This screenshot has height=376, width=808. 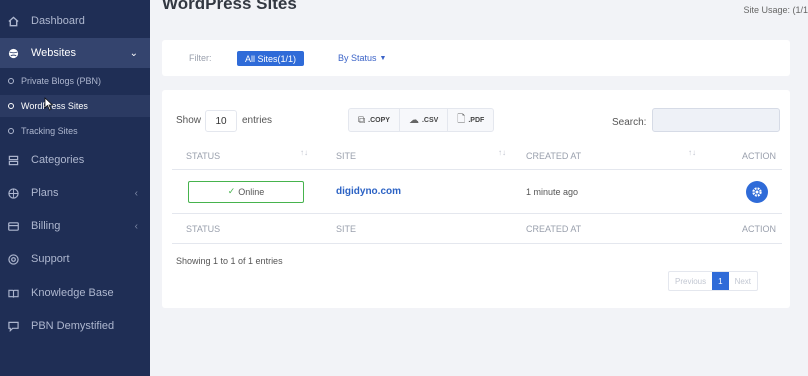 I want to click on sidebar-item-categories: Categories, so click(x=75, y=160).